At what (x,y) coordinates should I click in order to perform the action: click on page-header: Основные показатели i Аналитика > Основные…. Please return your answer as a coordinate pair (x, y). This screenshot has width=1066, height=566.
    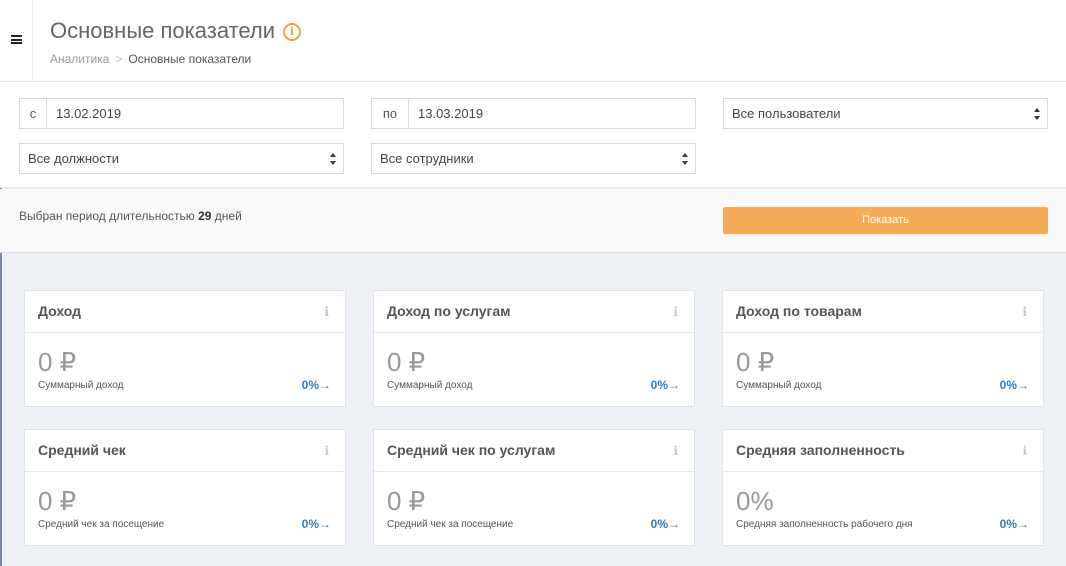
    Looking at the image, I should click on (533, 41).